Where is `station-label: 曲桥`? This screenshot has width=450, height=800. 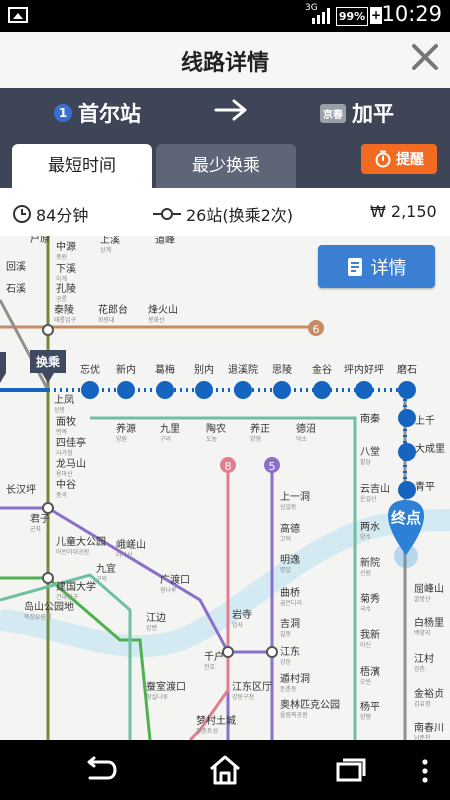
station-label: 曲桥 is located at coordinates (290, 593).